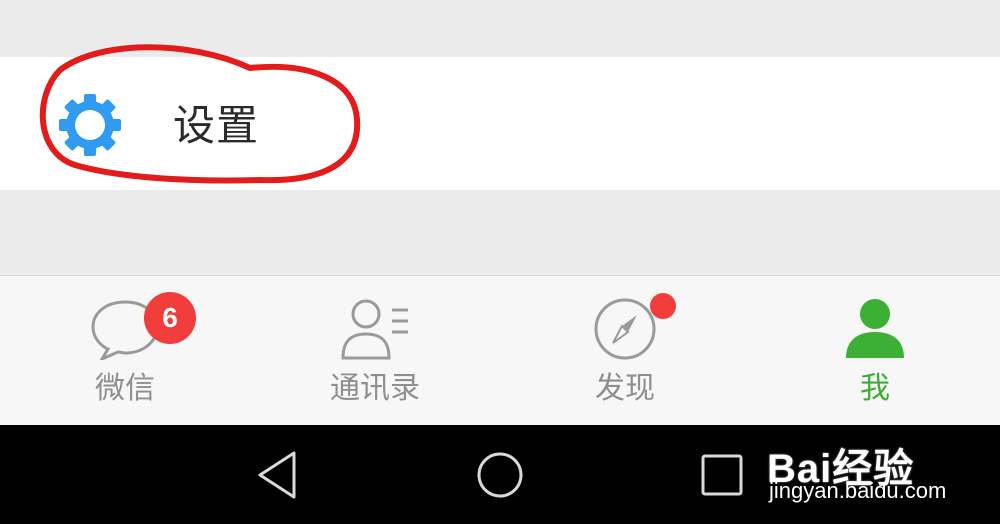  Describe the element at coordinates (216, 125) in the screenshot. I see `settings-label: 设置` at that location.